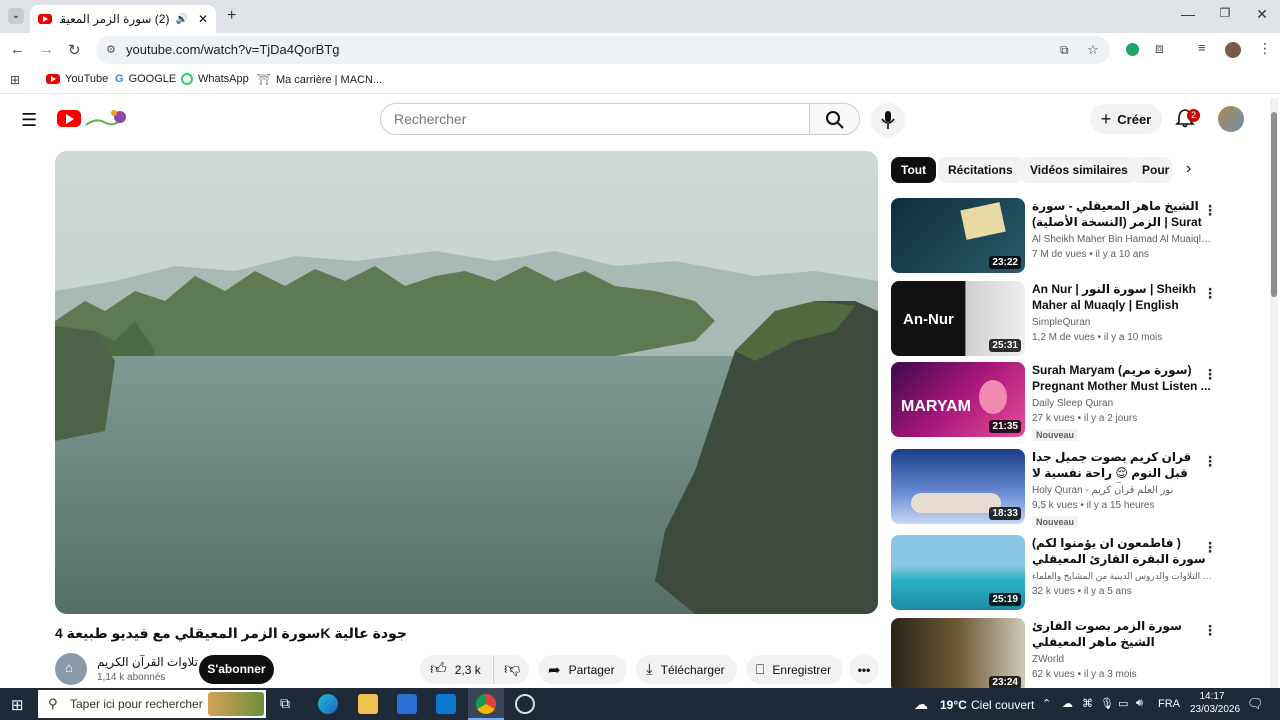  I want to click on share-button: ➦ Partager, so click(582, 669).